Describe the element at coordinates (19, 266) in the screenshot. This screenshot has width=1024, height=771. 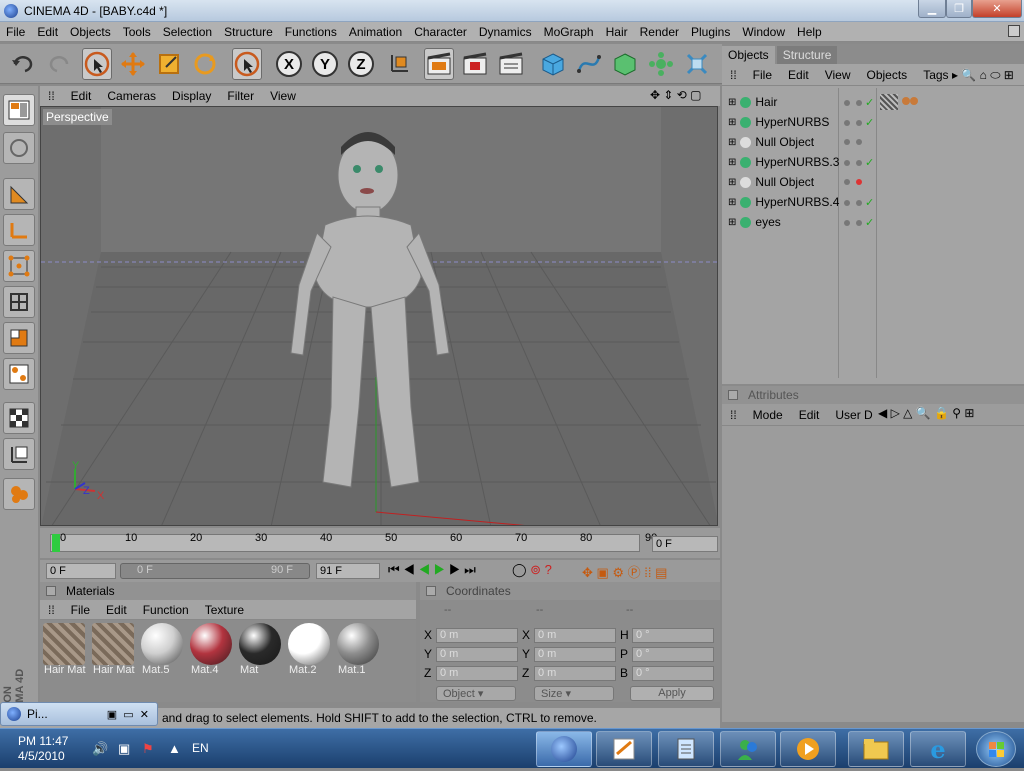
I see `use-point-tool-icon` at that location.